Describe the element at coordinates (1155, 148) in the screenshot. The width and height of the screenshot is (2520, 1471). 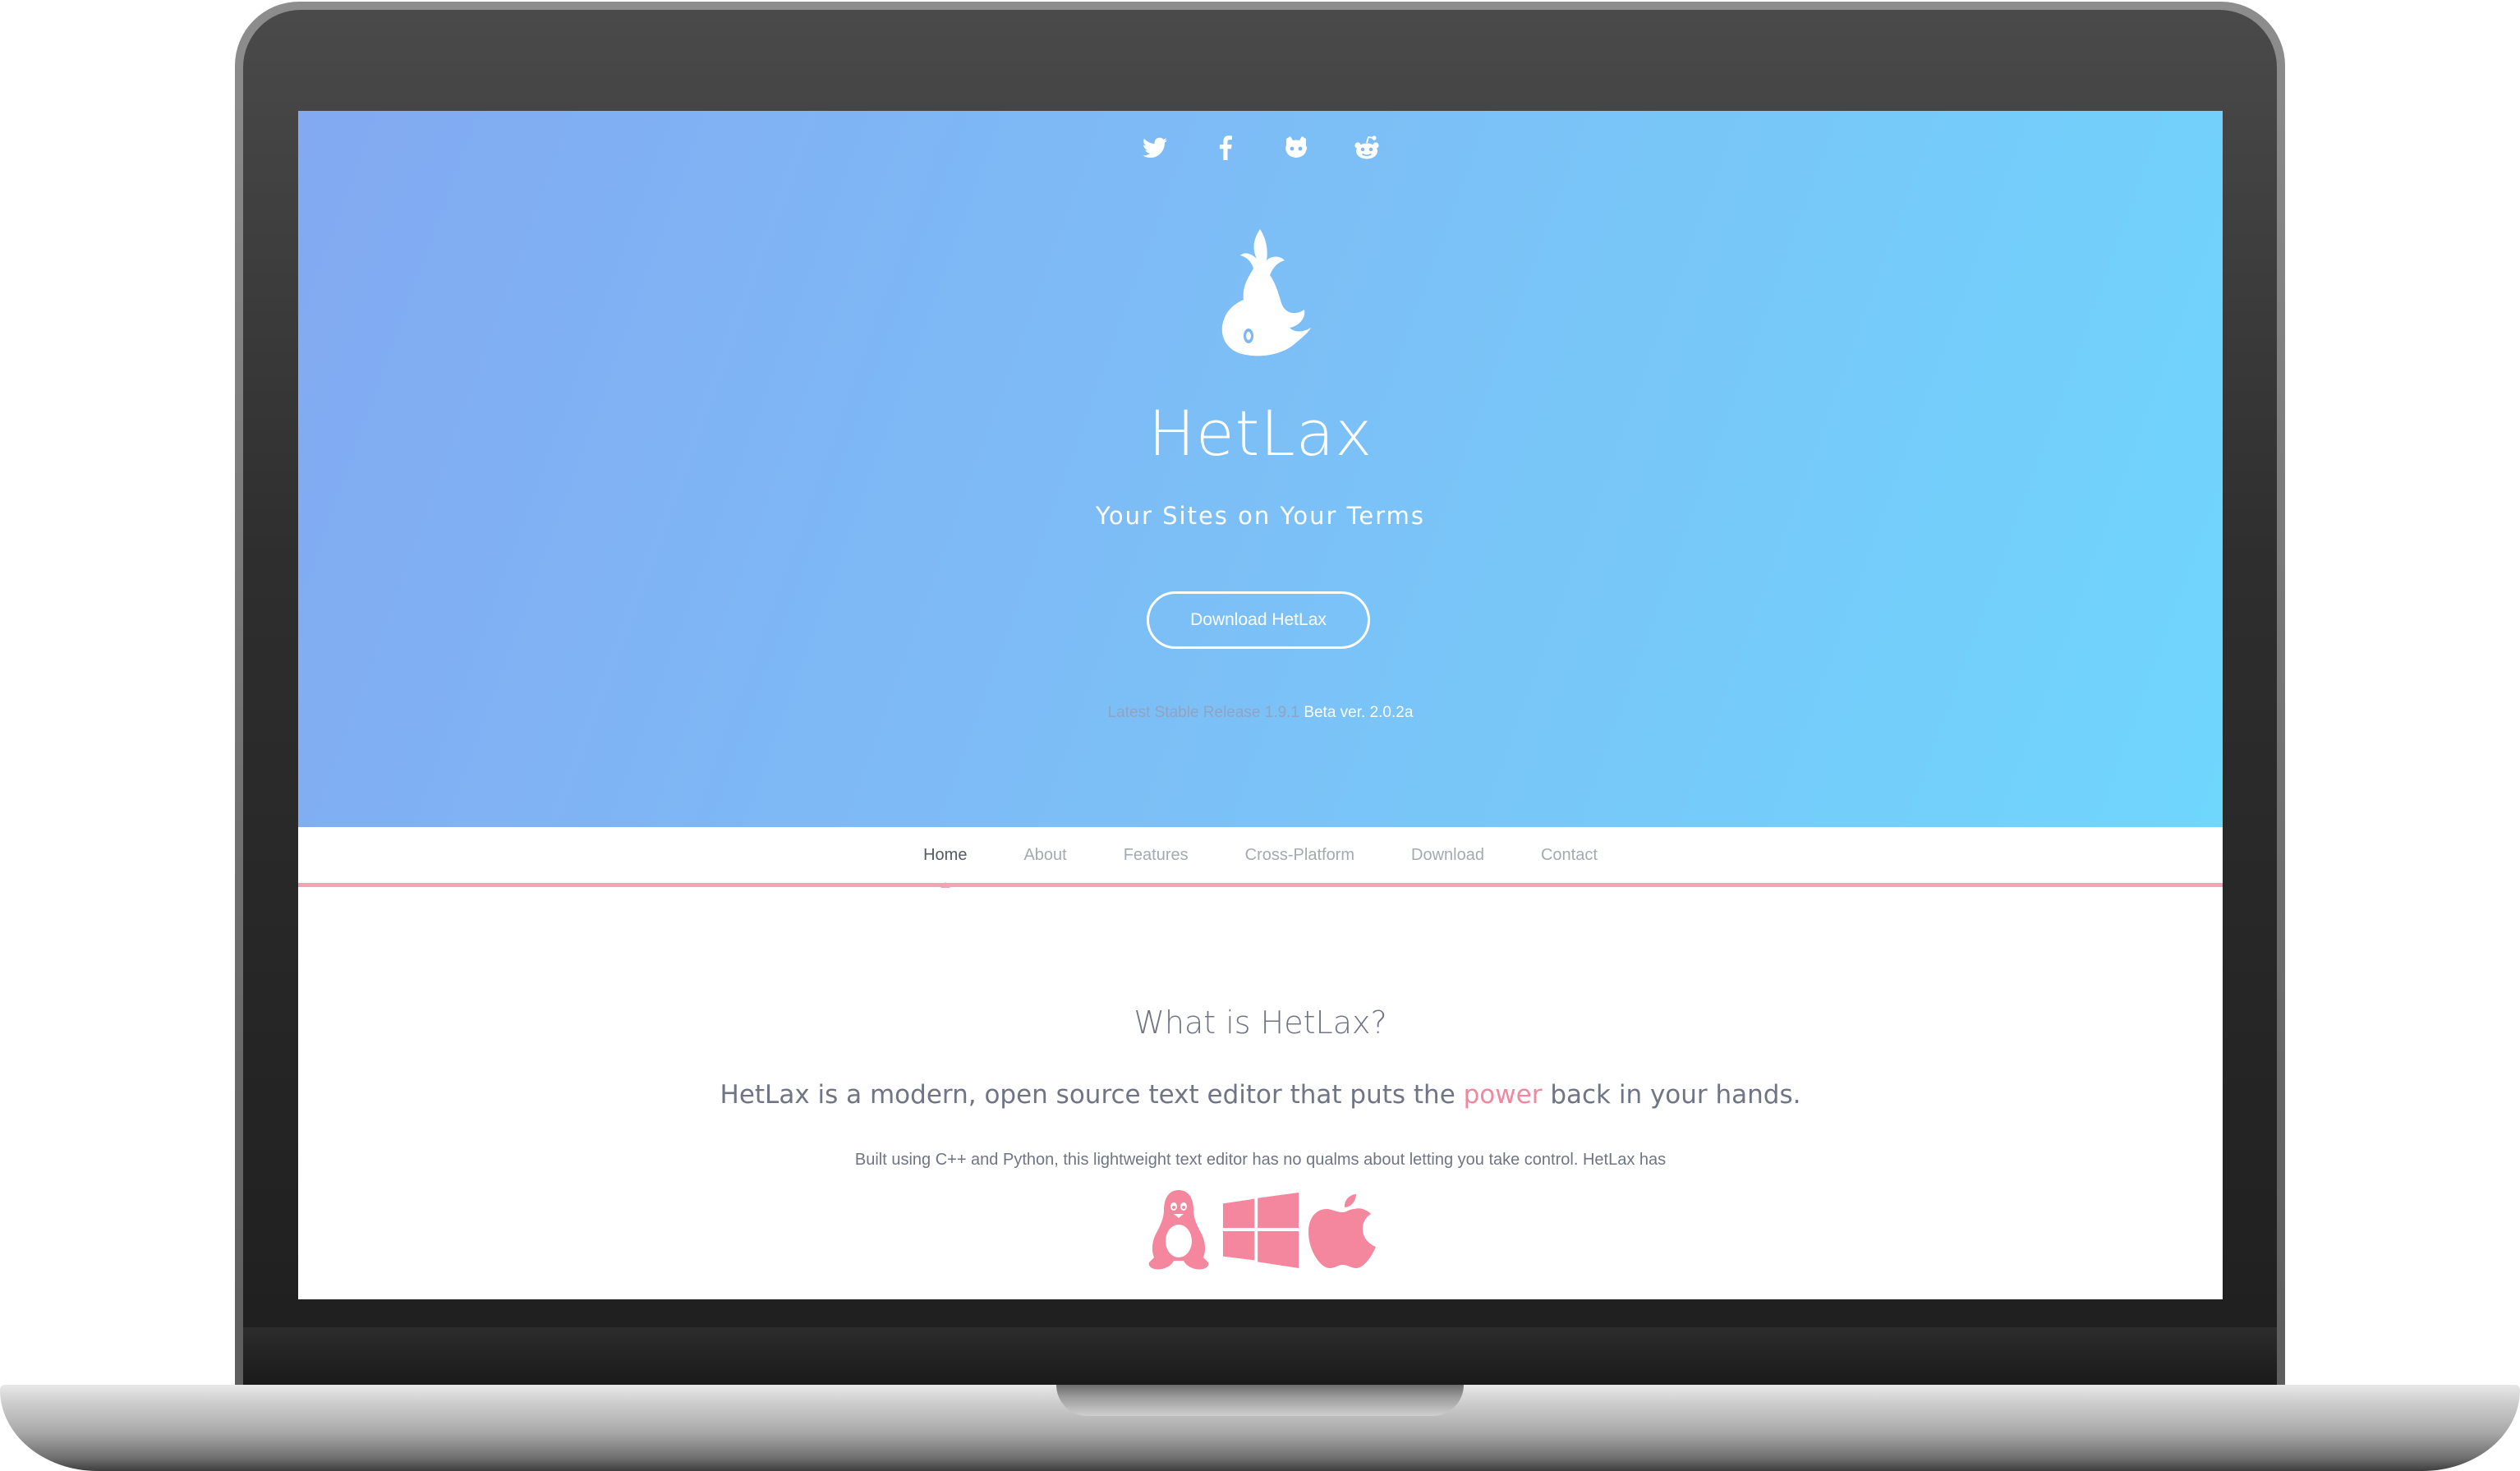
I see `twitter-icon` at that location.